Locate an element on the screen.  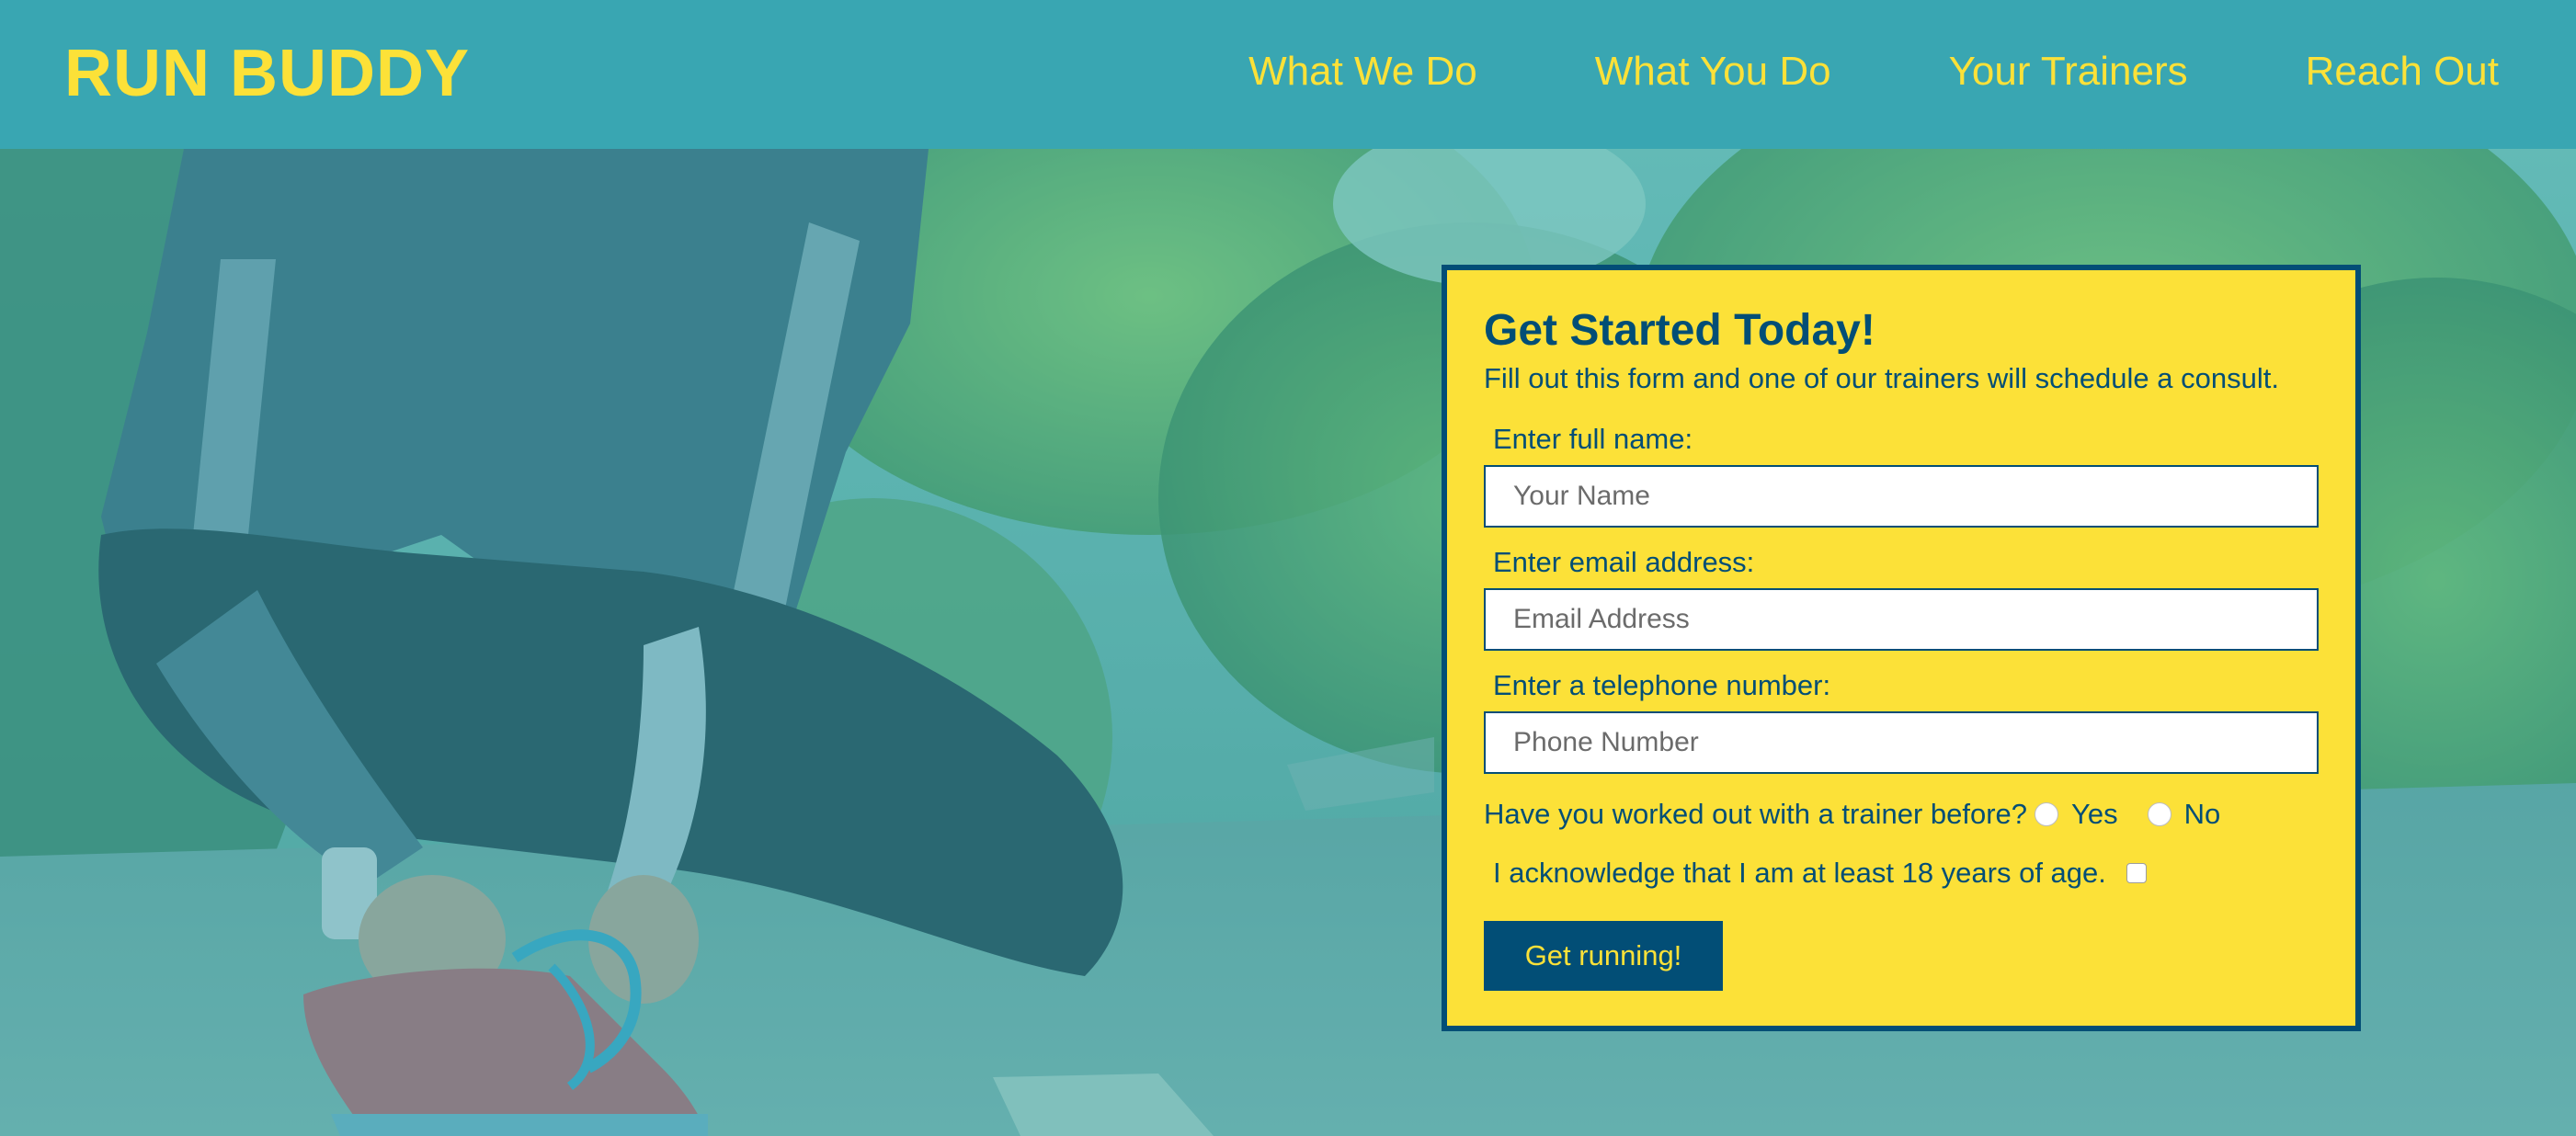
age-ack-checkbox is located at coordinates (2136, 873).